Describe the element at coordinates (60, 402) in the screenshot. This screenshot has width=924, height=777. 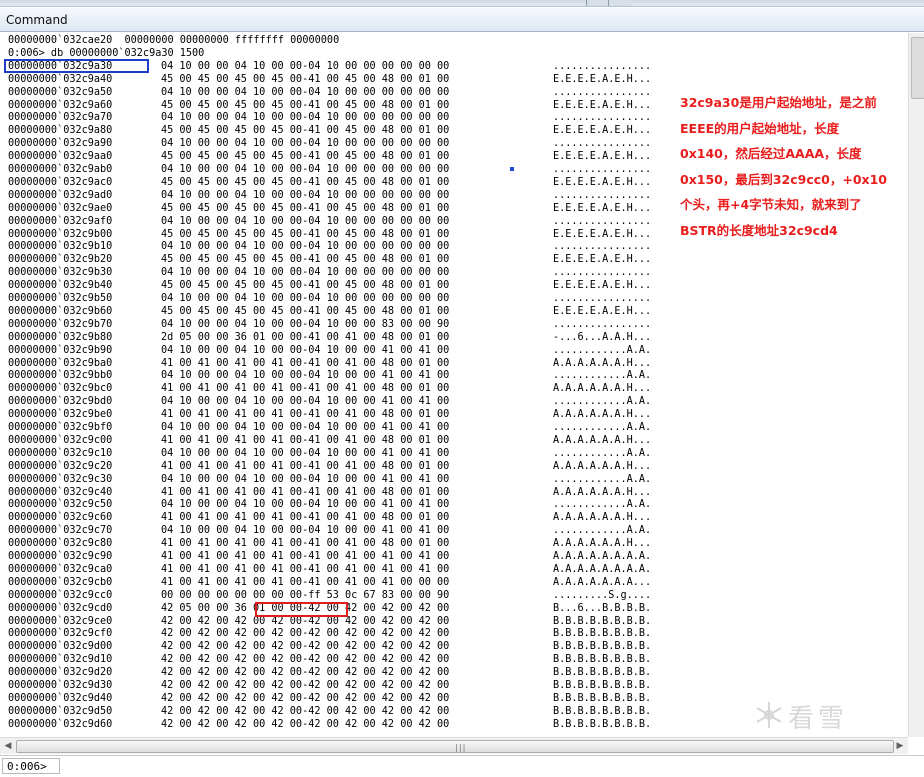
I see `memory-address: 00000000`032c9bd0` at that location.